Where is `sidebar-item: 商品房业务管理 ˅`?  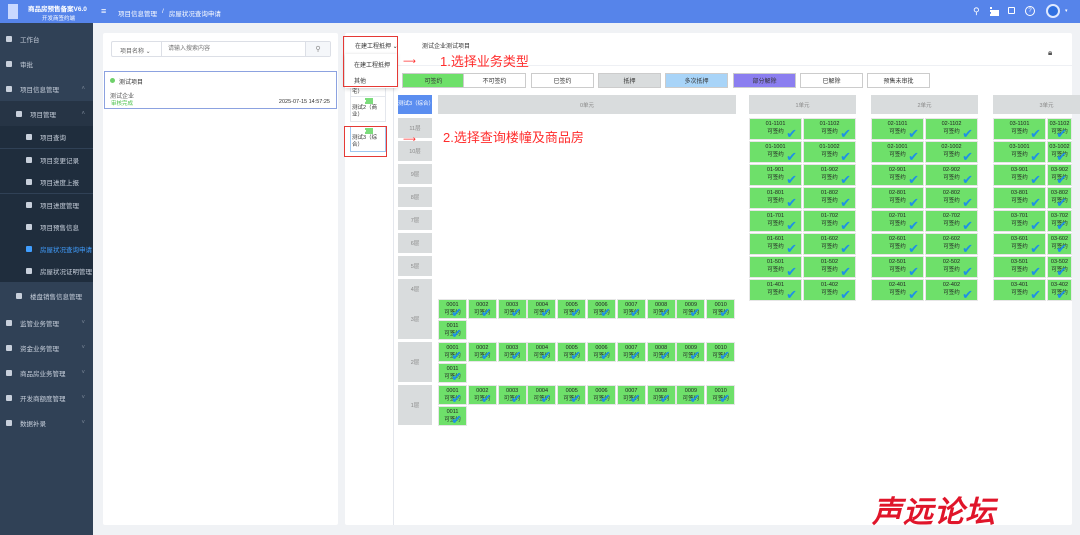 sidebar-item: 商品房业务管理 ˅ is located at coordinates (46, 372).